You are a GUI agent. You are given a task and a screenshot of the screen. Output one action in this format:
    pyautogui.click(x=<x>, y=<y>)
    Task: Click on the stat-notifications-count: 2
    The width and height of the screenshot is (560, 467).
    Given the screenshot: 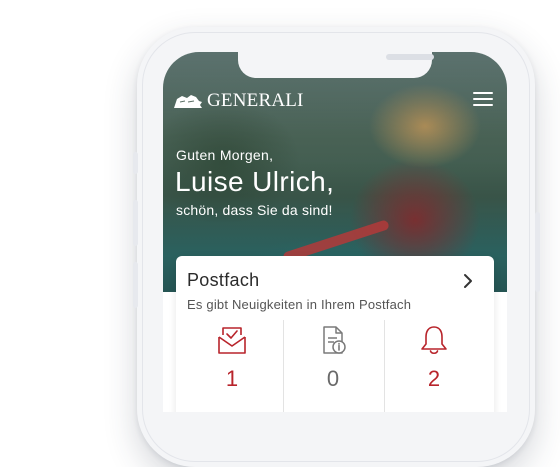 What is the action you would take?
    pyautogui.click(x=434, y=378)
    